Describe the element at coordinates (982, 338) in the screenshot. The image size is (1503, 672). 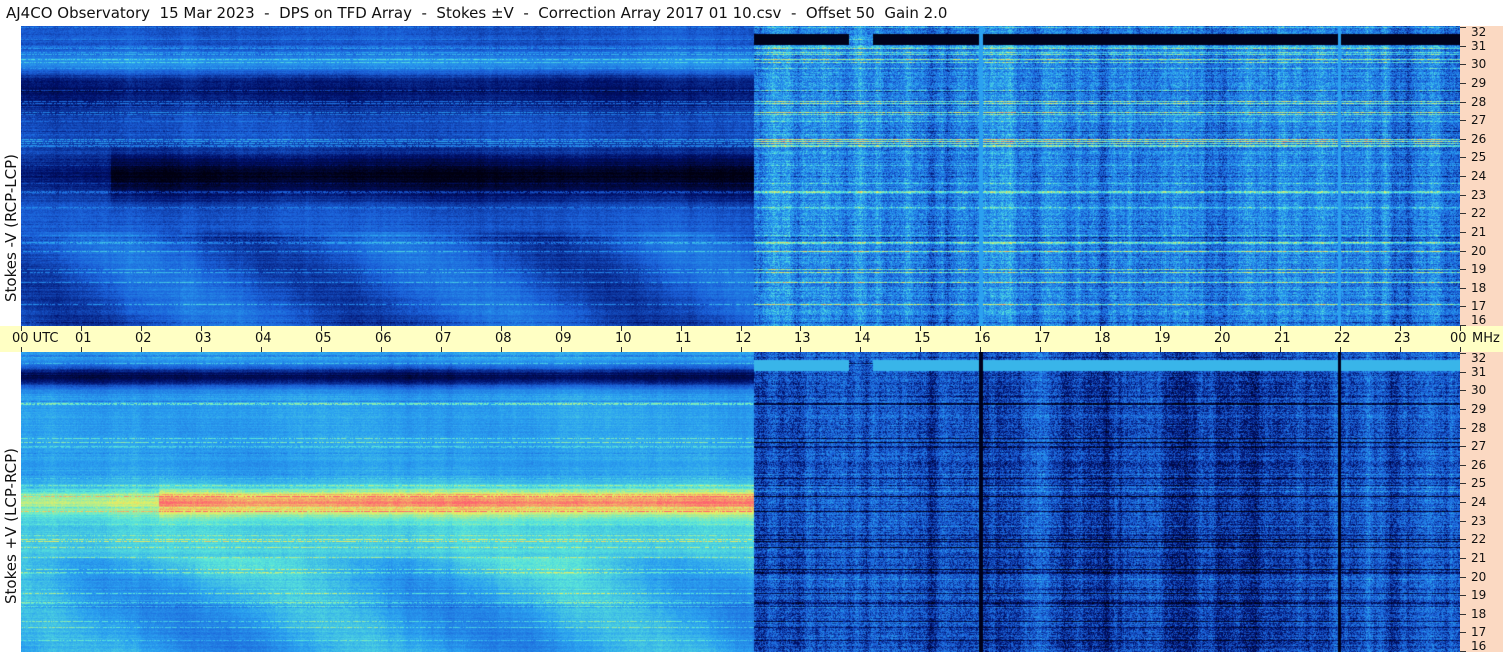
I see `time-tick-label: 16` at that location.